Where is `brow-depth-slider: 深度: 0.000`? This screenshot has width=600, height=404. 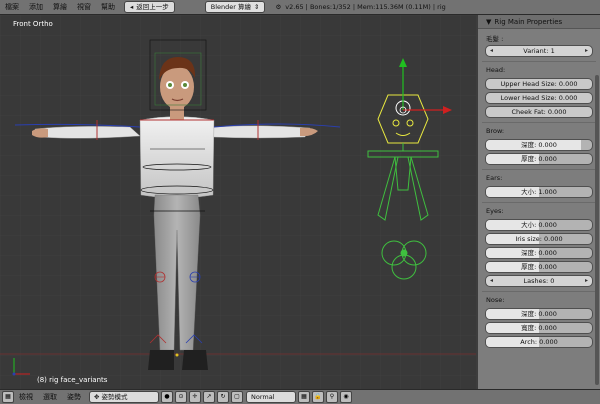 brow-depth-slider: 深度: 0.000 is located at coordinates (539, 145).